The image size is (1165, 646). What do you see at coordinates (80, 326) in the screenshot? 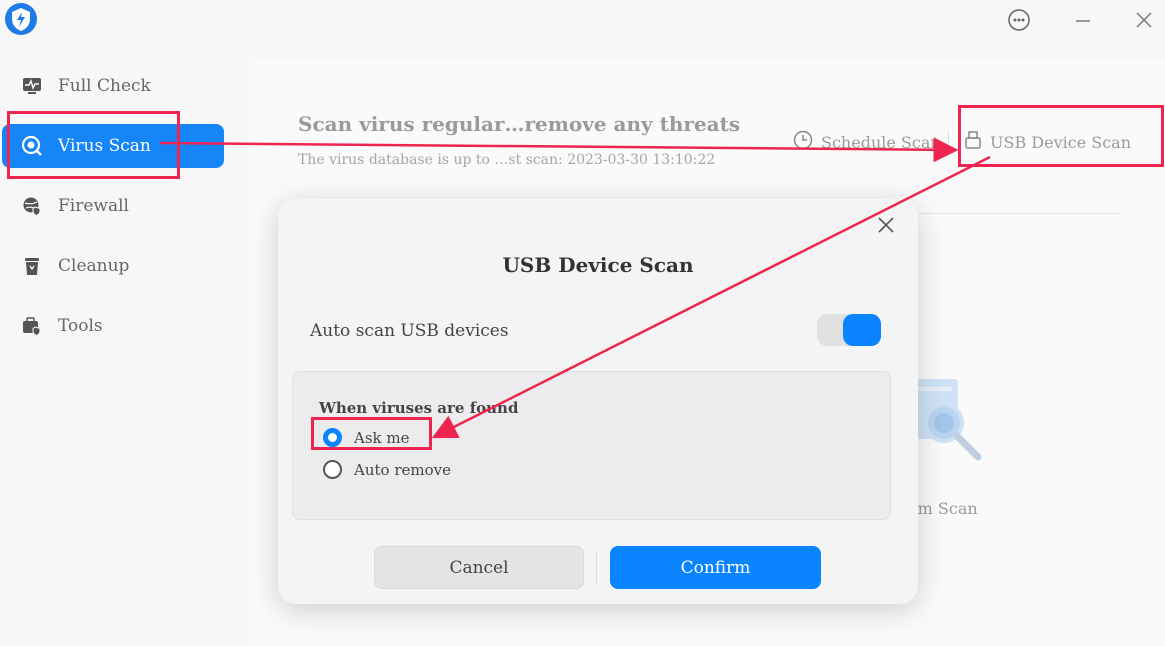
I see `sidebar-item-label: Tools` at bounding box center [80, 326].